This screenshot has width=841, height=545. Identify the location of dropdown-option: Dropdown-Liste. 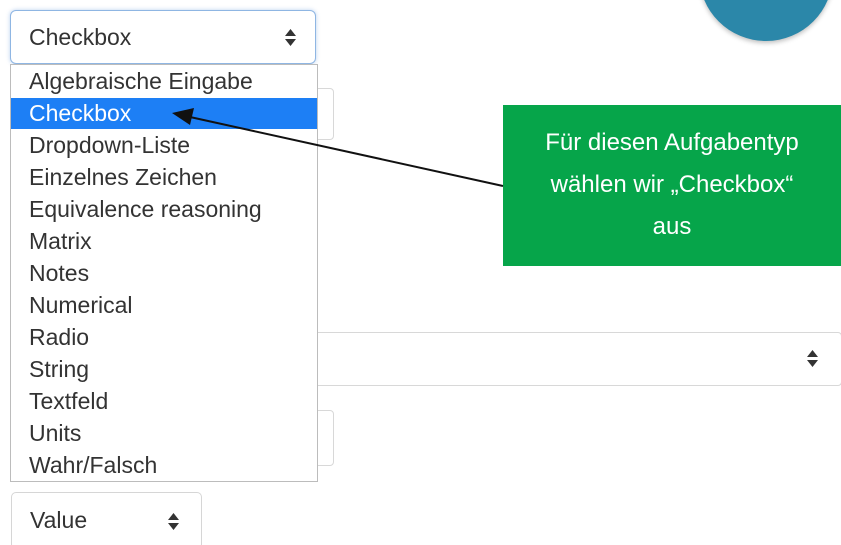
(164, 145).